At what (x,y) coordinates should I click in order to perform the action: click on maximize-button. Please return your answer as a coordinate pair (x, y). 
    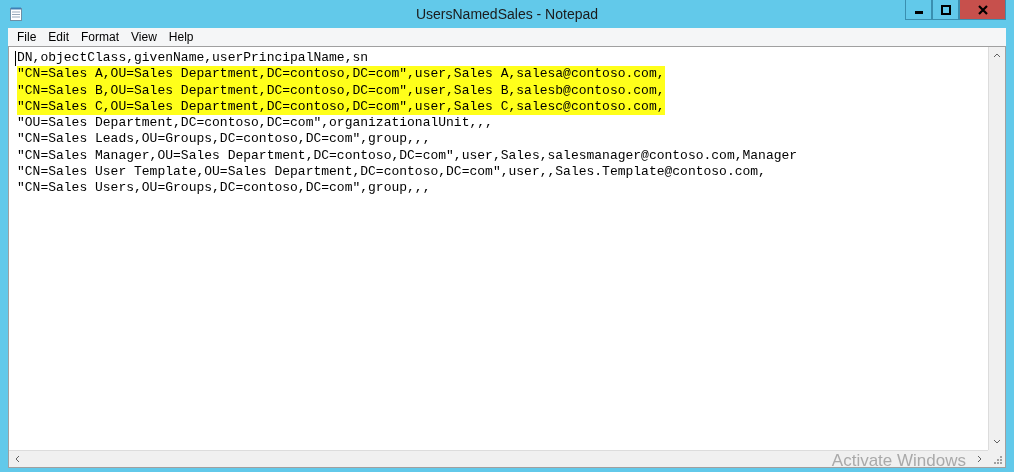
    Looking at the image, I should click on (945, 10).